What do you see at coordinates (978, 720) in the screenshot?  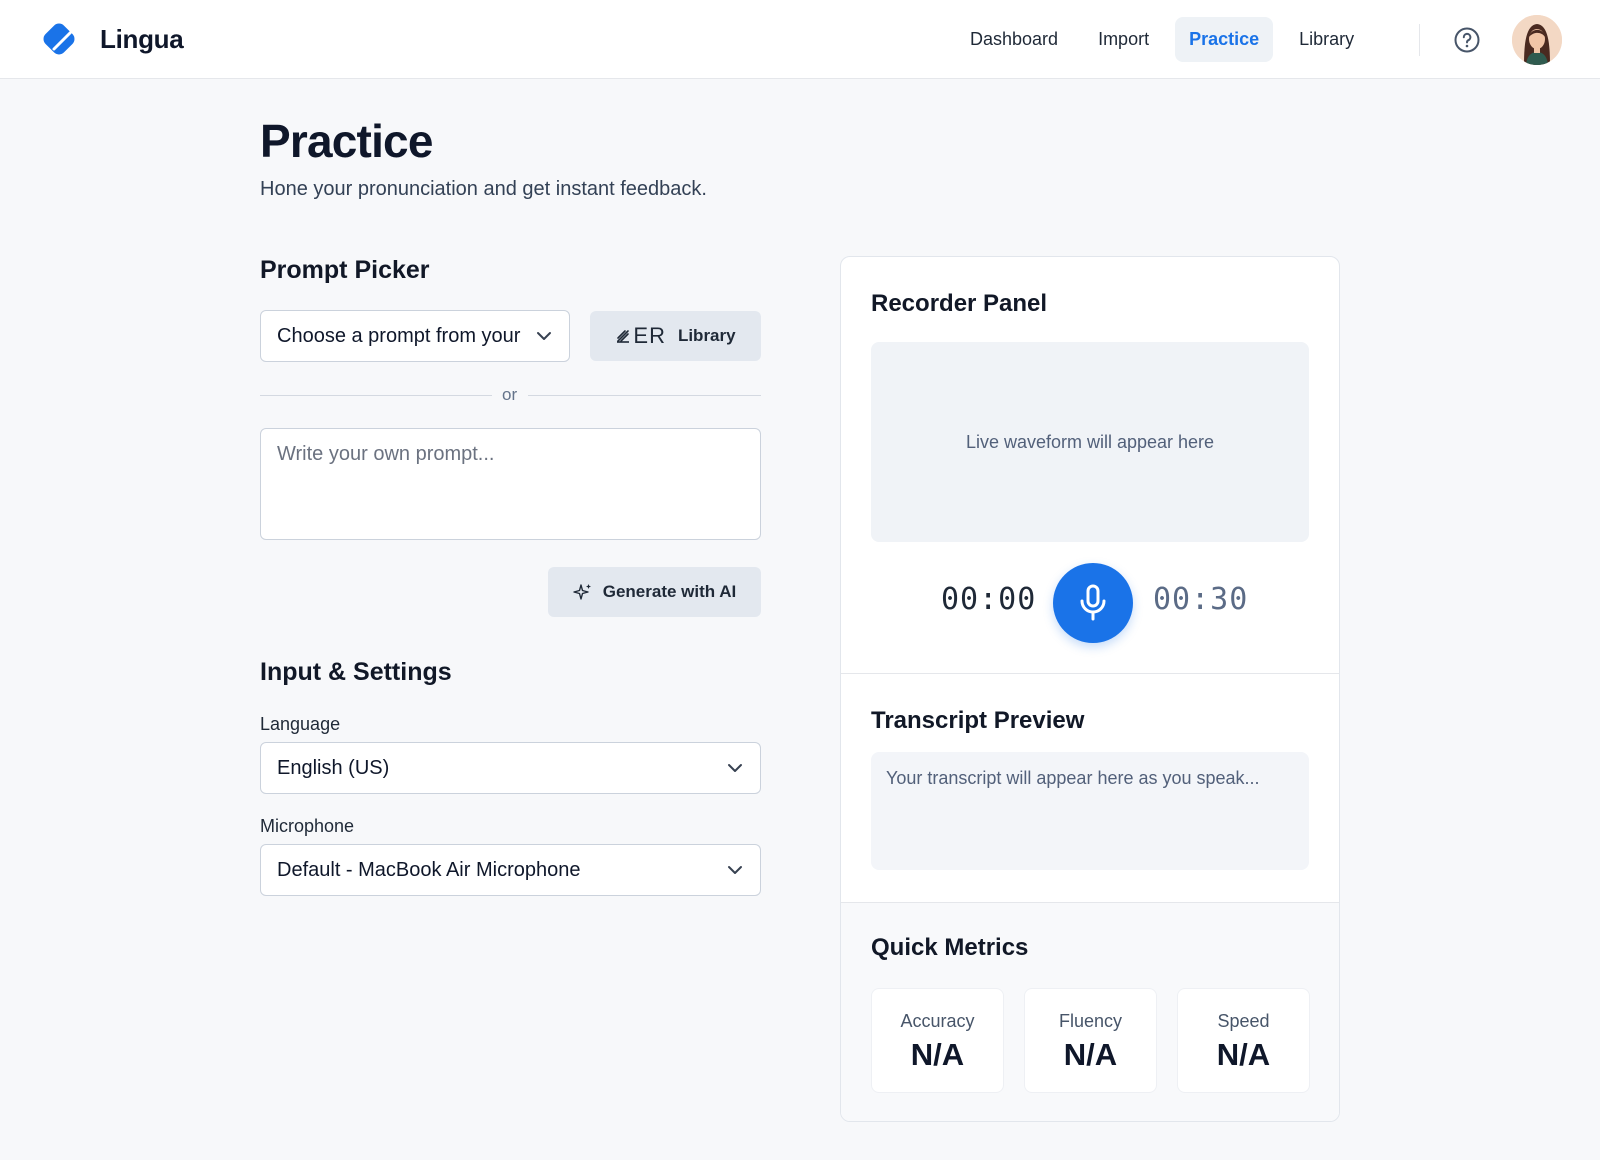 I see `transcript-title: Transcript Preview` at bounding box center [978, 720].